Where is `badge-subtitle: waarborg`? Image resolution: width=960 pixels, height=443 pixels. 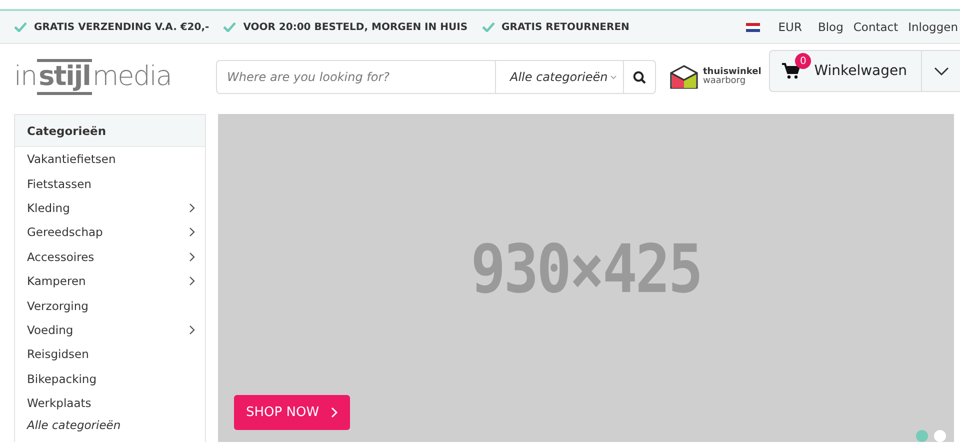
badge-subtitle: waarborg is located at coordinates (725, 81).